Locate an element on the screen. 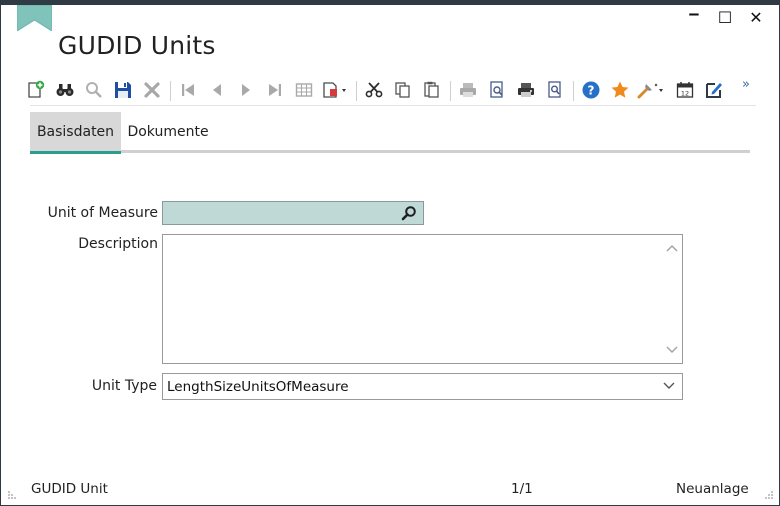  unit-of-measure-input is located at coordinates (284, 213).